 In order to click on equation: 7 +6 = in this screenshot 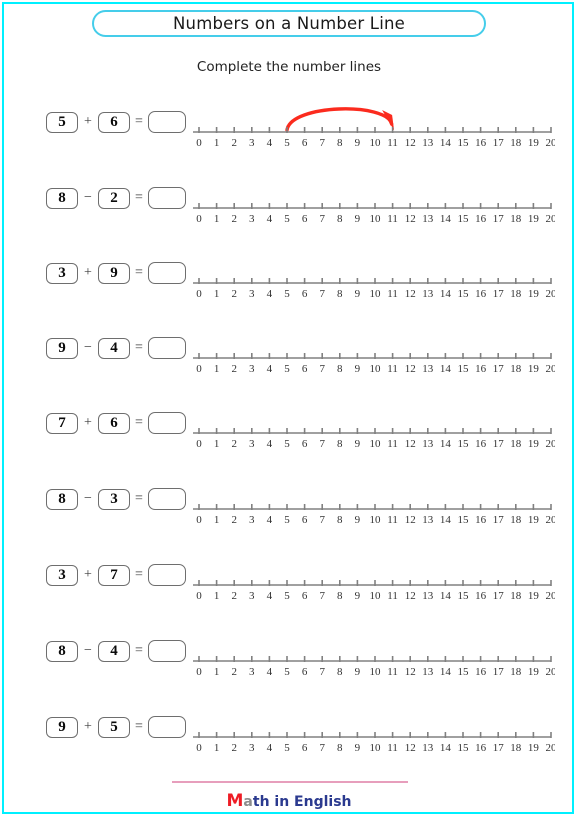, I will do `click(116, 423)`.